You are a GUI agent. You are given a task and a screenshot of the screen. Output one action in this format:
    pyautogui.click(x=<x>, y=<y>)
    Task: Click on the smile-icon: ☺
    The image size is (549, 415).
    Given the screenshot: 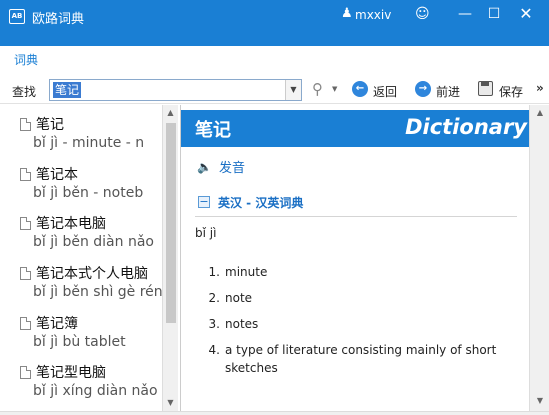 What is the action you would take?
    pyautogui.click(x=422, y=14)
    